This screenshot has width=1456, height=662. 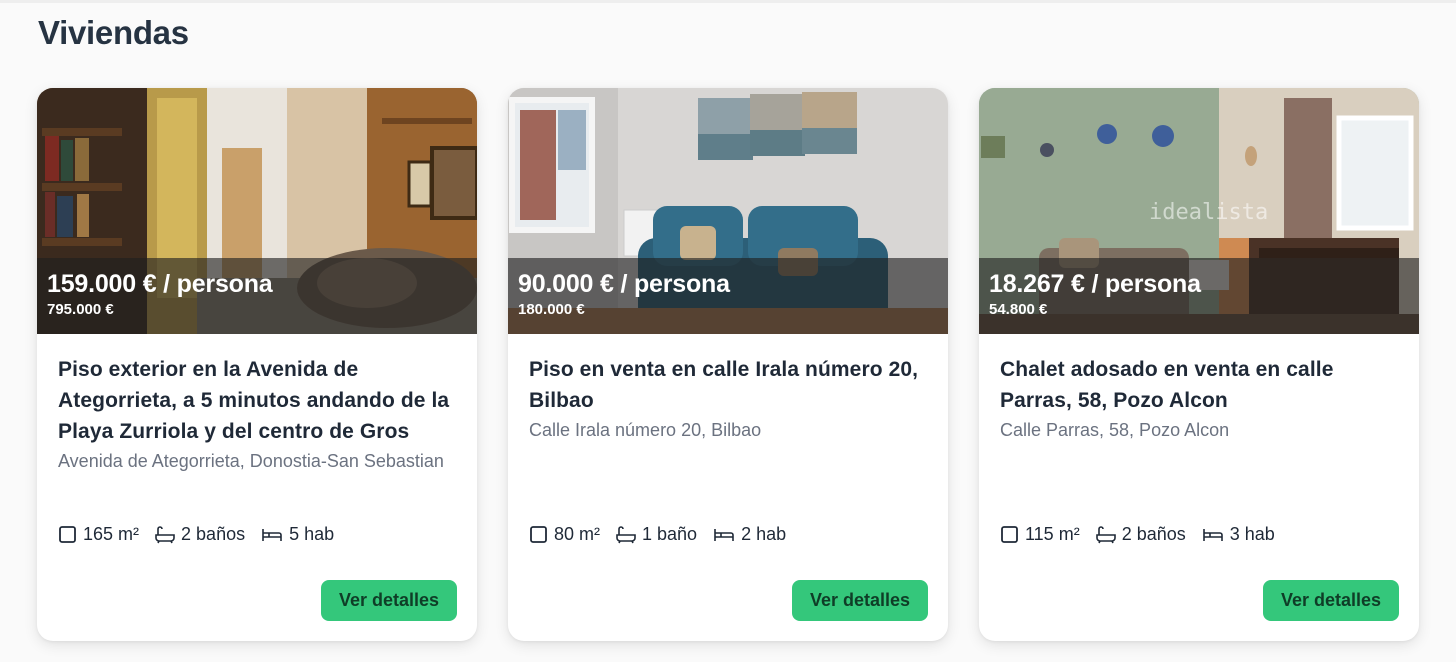 I want to click on price-per-person: 18.267 € / persona, so click(x=1095, y=284).